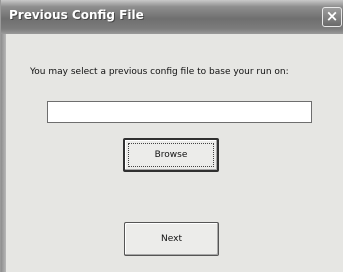 The width and height of the screenshot is (343, 272). Describe the element at coordinates (332, 17) in the screenshot. I see `close-icon: ×` at that location.